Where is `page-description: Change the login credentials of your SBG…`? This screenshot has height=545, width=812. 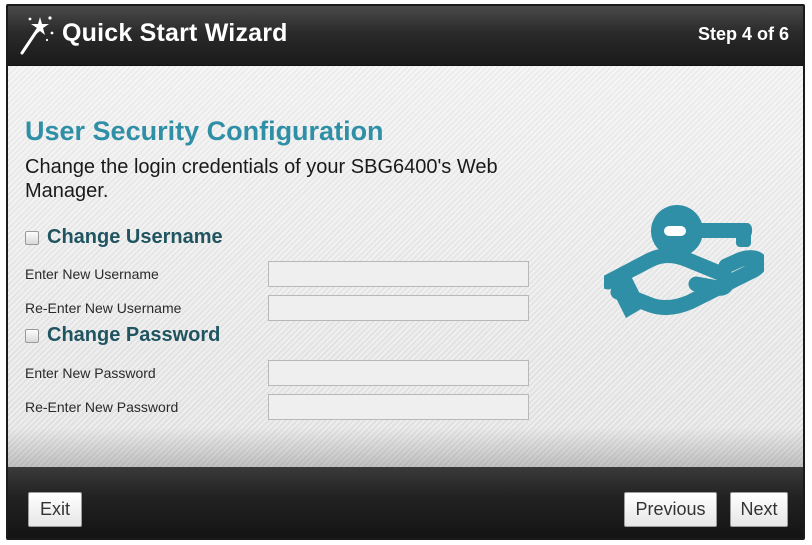 page-description: Change the login credentials of your SBG… is located at coordinates (261, 179).